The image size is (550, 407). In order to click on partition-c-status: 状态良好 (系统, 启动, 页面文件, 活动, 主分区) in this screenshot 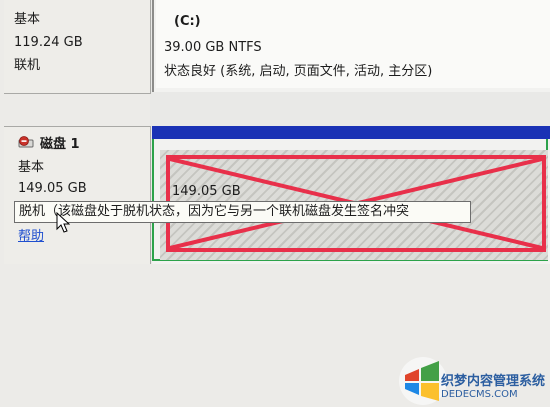, I will do `click(298, 71)`.